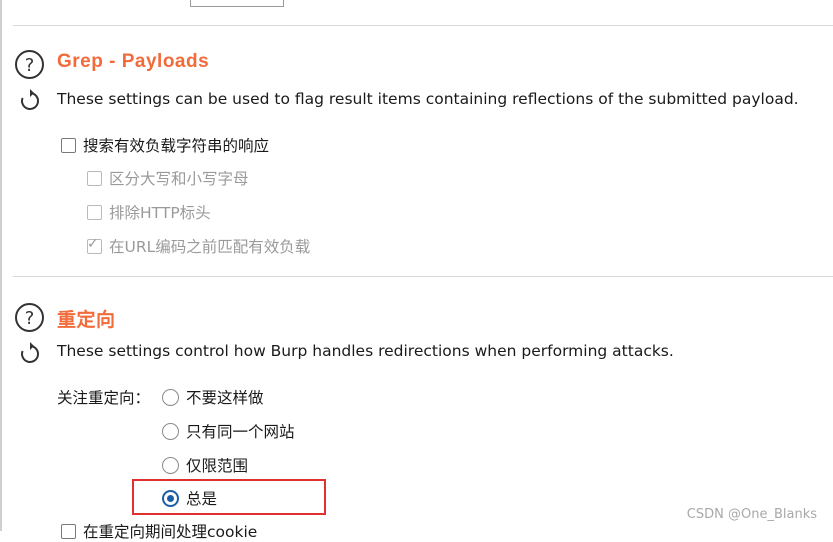 Image resolution: width=833 pixels, height=542 pixels. I want to click on radio-never: 不要这样做, so click(213, 397).